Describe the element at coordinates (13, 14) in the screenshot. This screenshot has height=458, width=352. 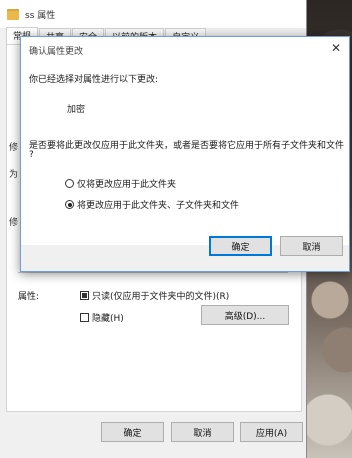
I see `folder-icon` at that location.